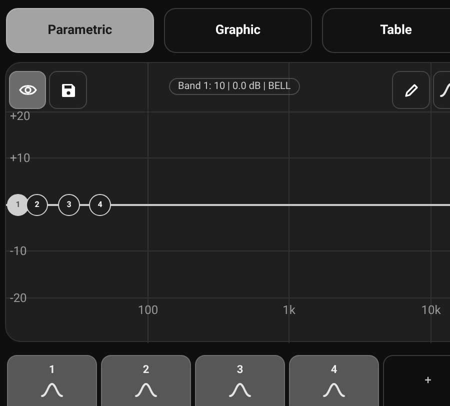  What do you see at coordinates (431, 310) in the screenshot?
I see `axis-label: 10k` at bounding box center [431, 310].